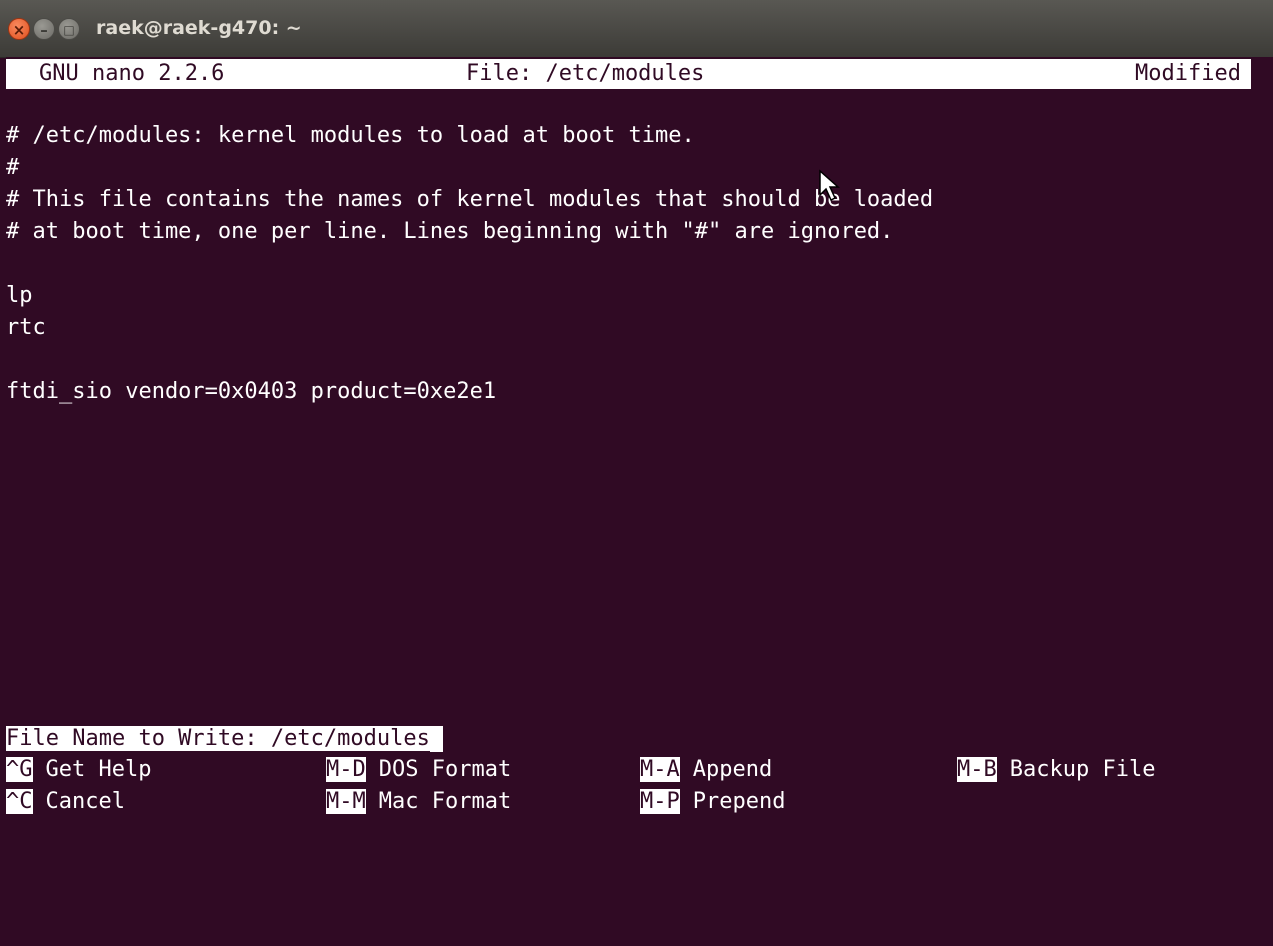  I want to click on file-line: ftdi_sio vendor=0x0403 product=0xe2e1, so click(639, 392).